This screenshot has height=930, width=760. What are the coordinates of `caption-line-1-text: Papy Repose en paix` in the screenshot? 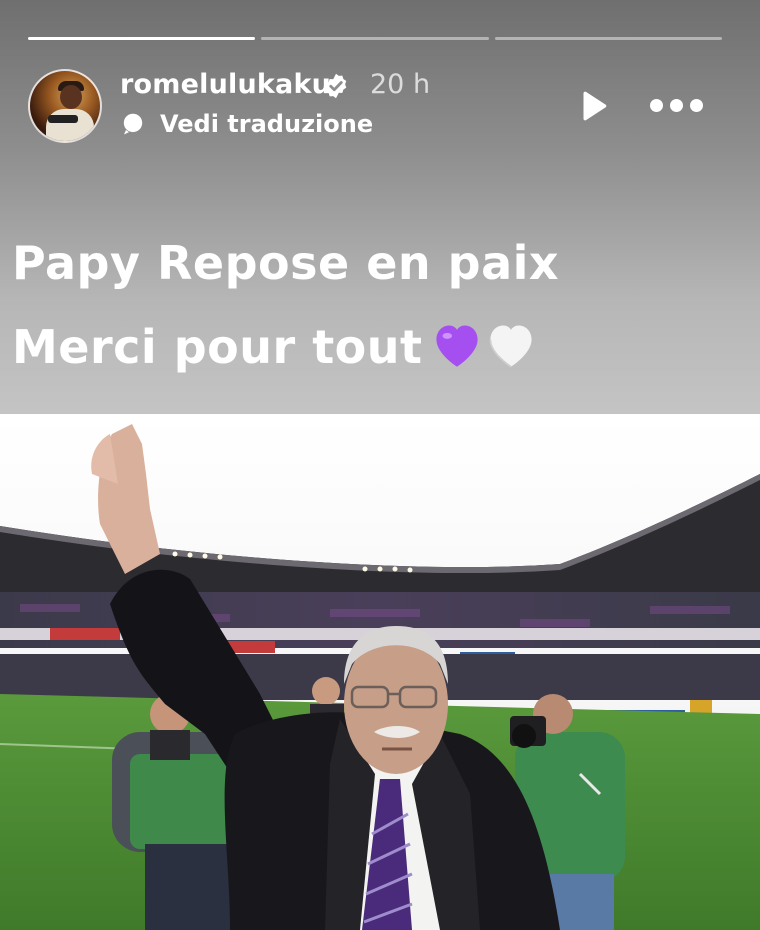 It's located at (286, 263).